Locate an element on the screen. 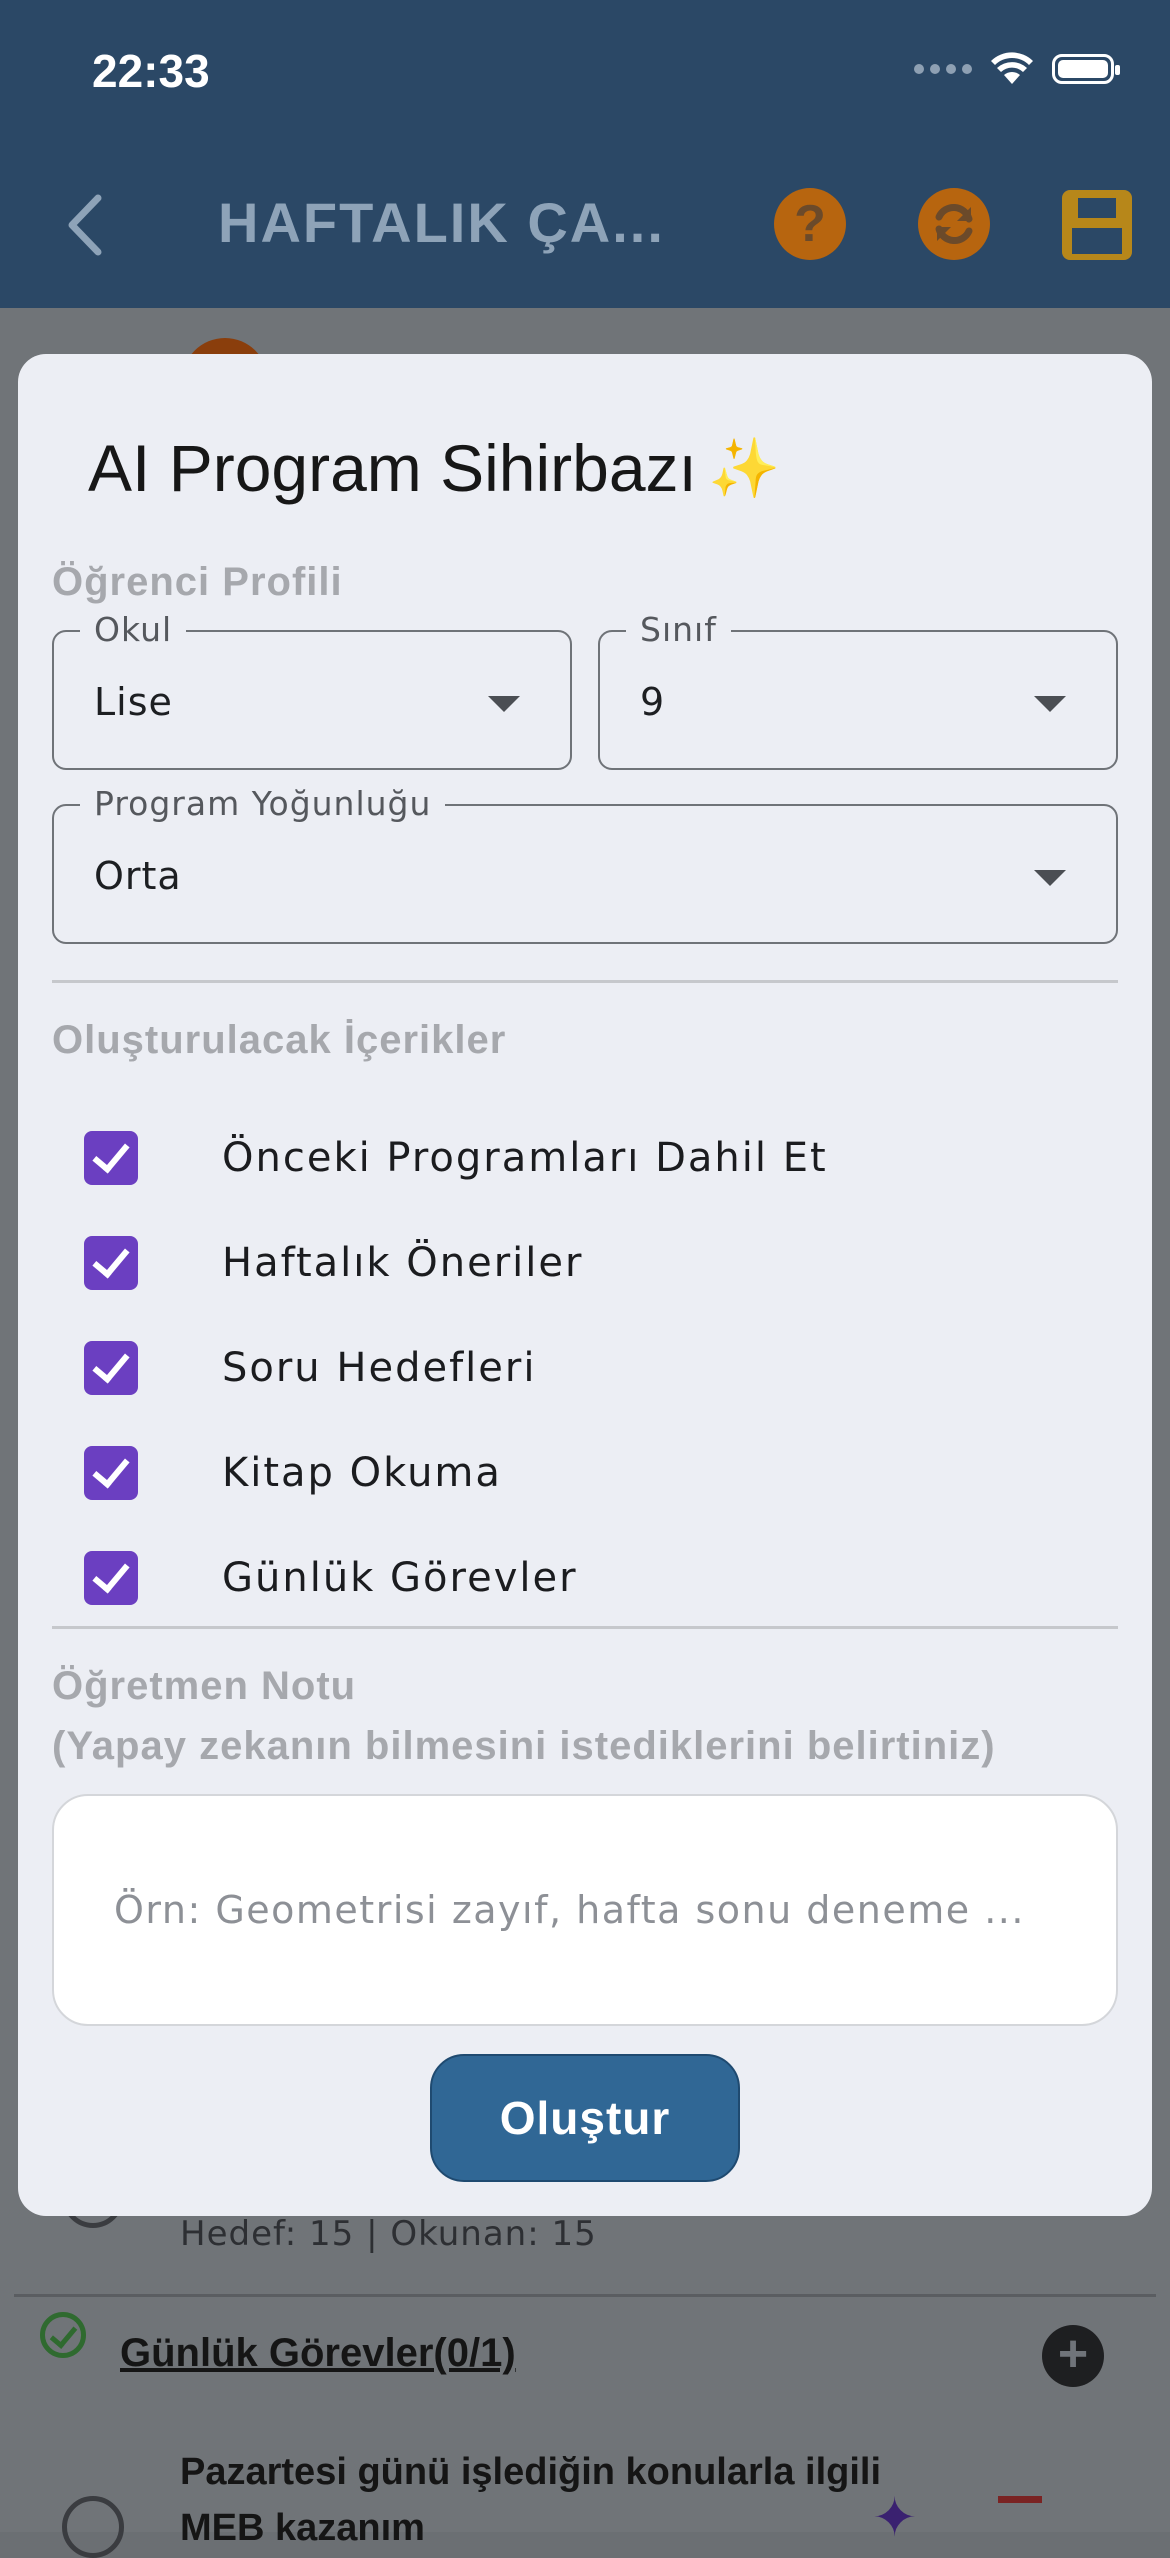 This screenshot has width=1170, height=2558. dialog-title: AI Program Sihirbazı is located at coordinates (392, 468).